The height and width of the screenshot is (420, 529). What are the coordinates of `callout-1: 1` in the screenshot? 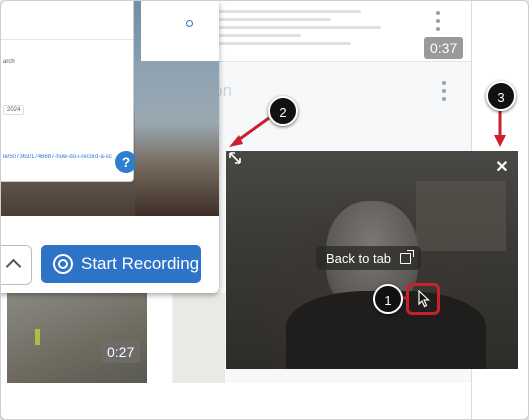 It's located at (388, 299).